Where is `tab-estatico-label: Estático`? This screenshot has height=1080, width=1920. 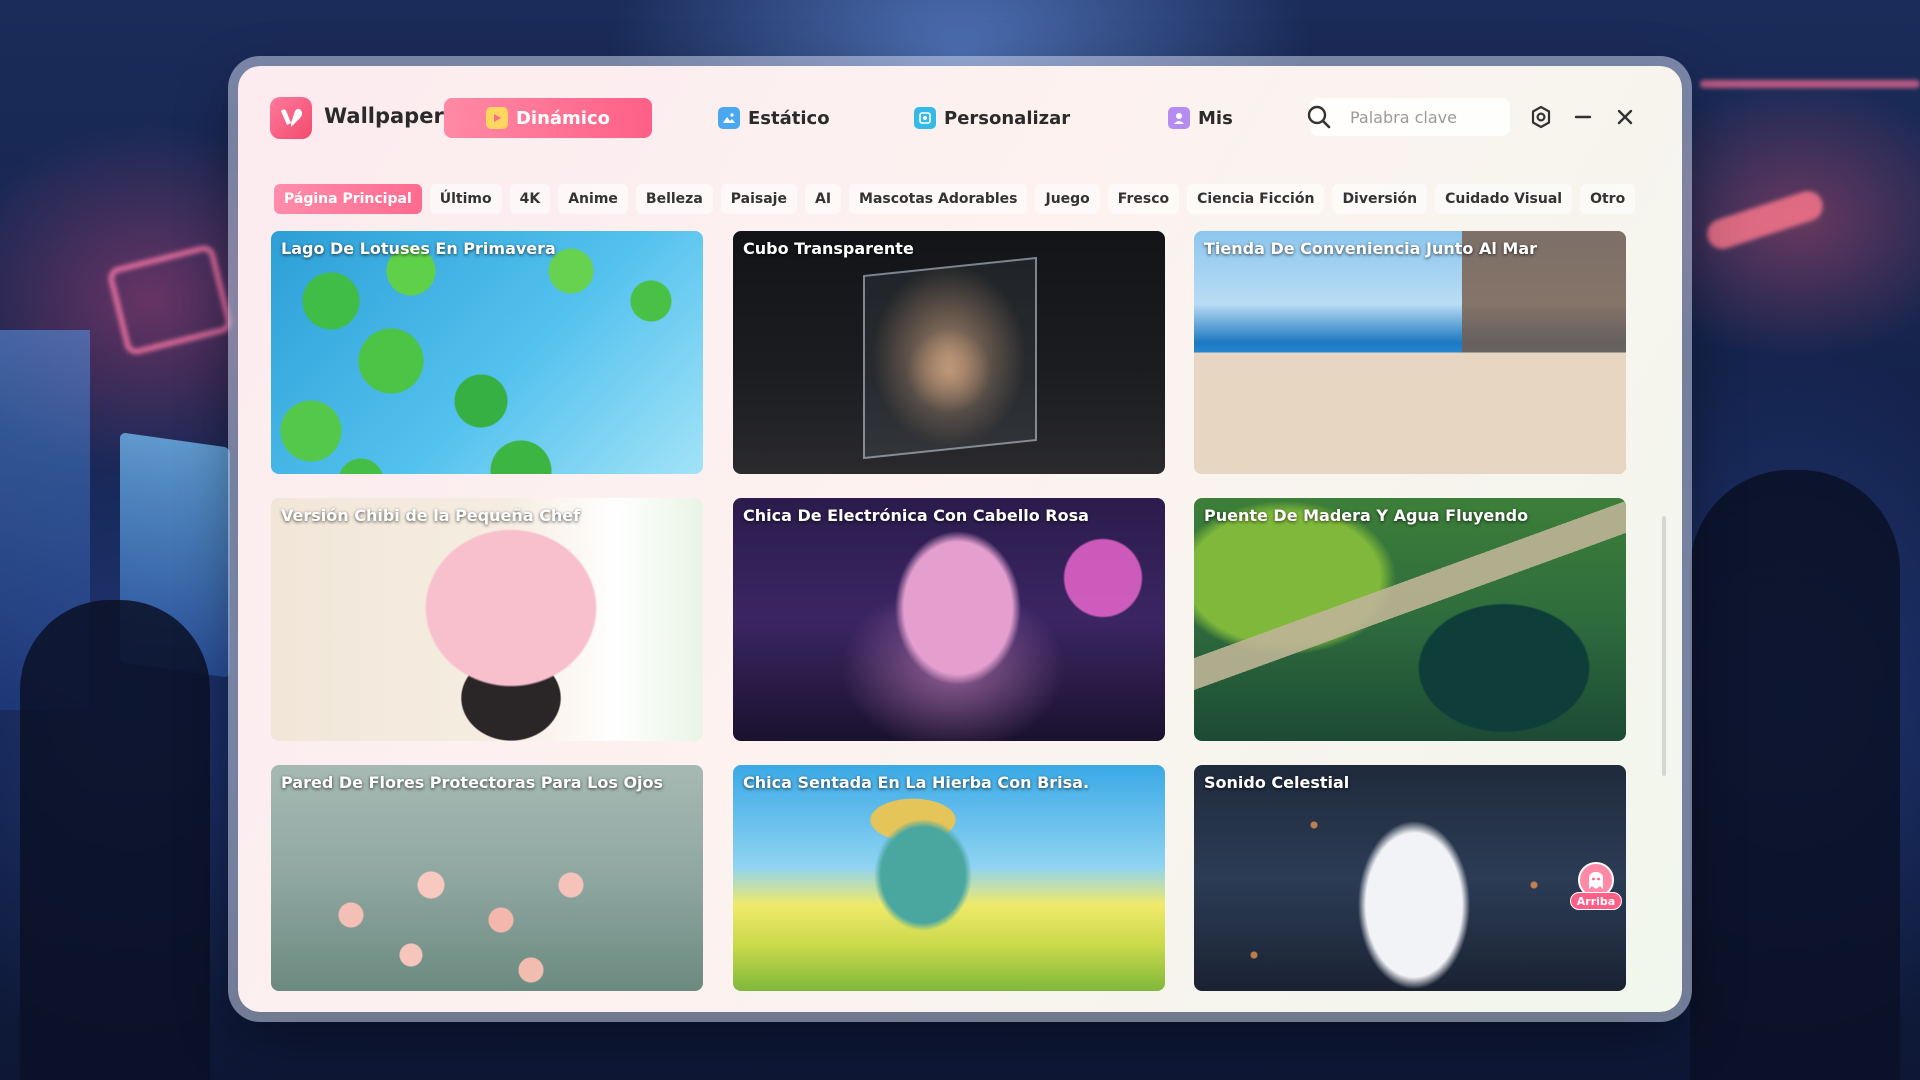 tab-estatico-label: Estático is located at coordinates (789, 118).